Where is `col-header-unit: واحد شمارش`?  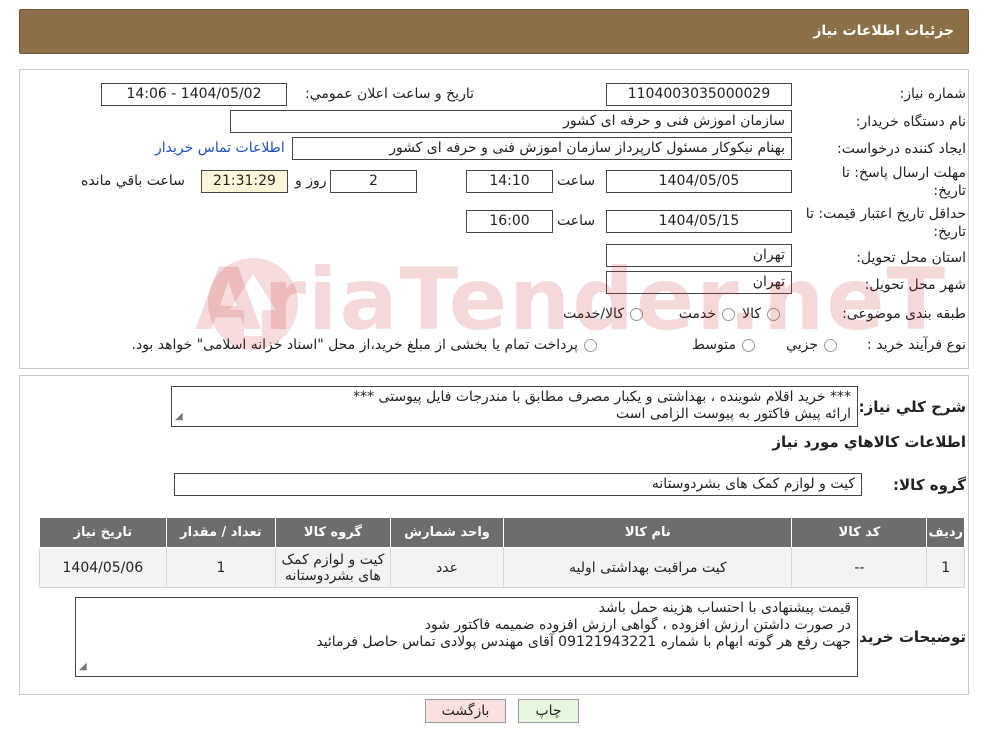 col-header-unit: واحد شمارش is located at coordinates (447, 532).